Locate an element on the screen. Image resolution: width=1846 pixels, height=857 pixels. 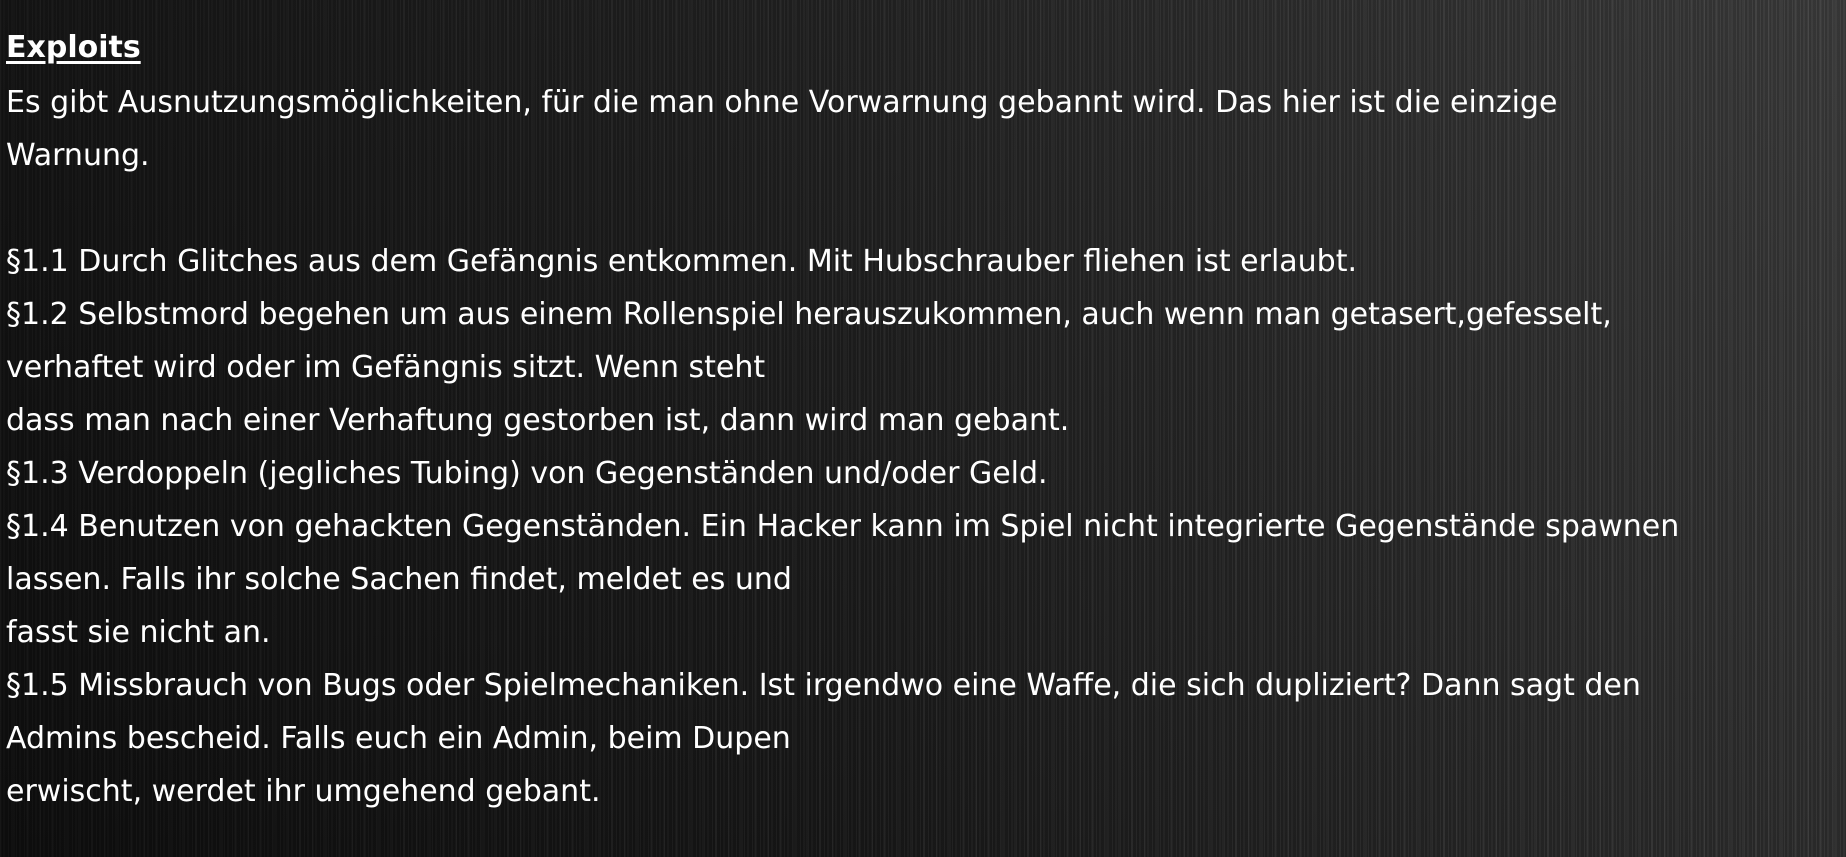
page-title: Exploits is located at coordinates (73, 47).